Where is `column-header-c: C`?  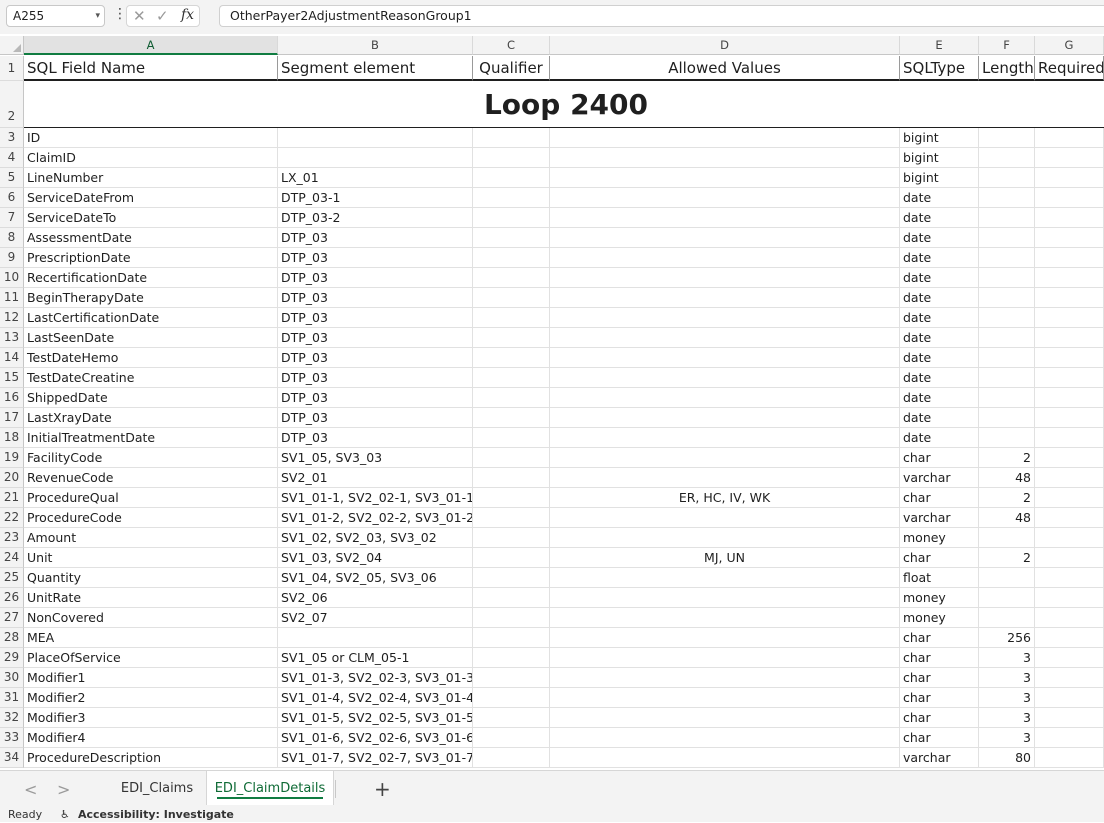 column-header-c: C is located at coordinates (511, 45).